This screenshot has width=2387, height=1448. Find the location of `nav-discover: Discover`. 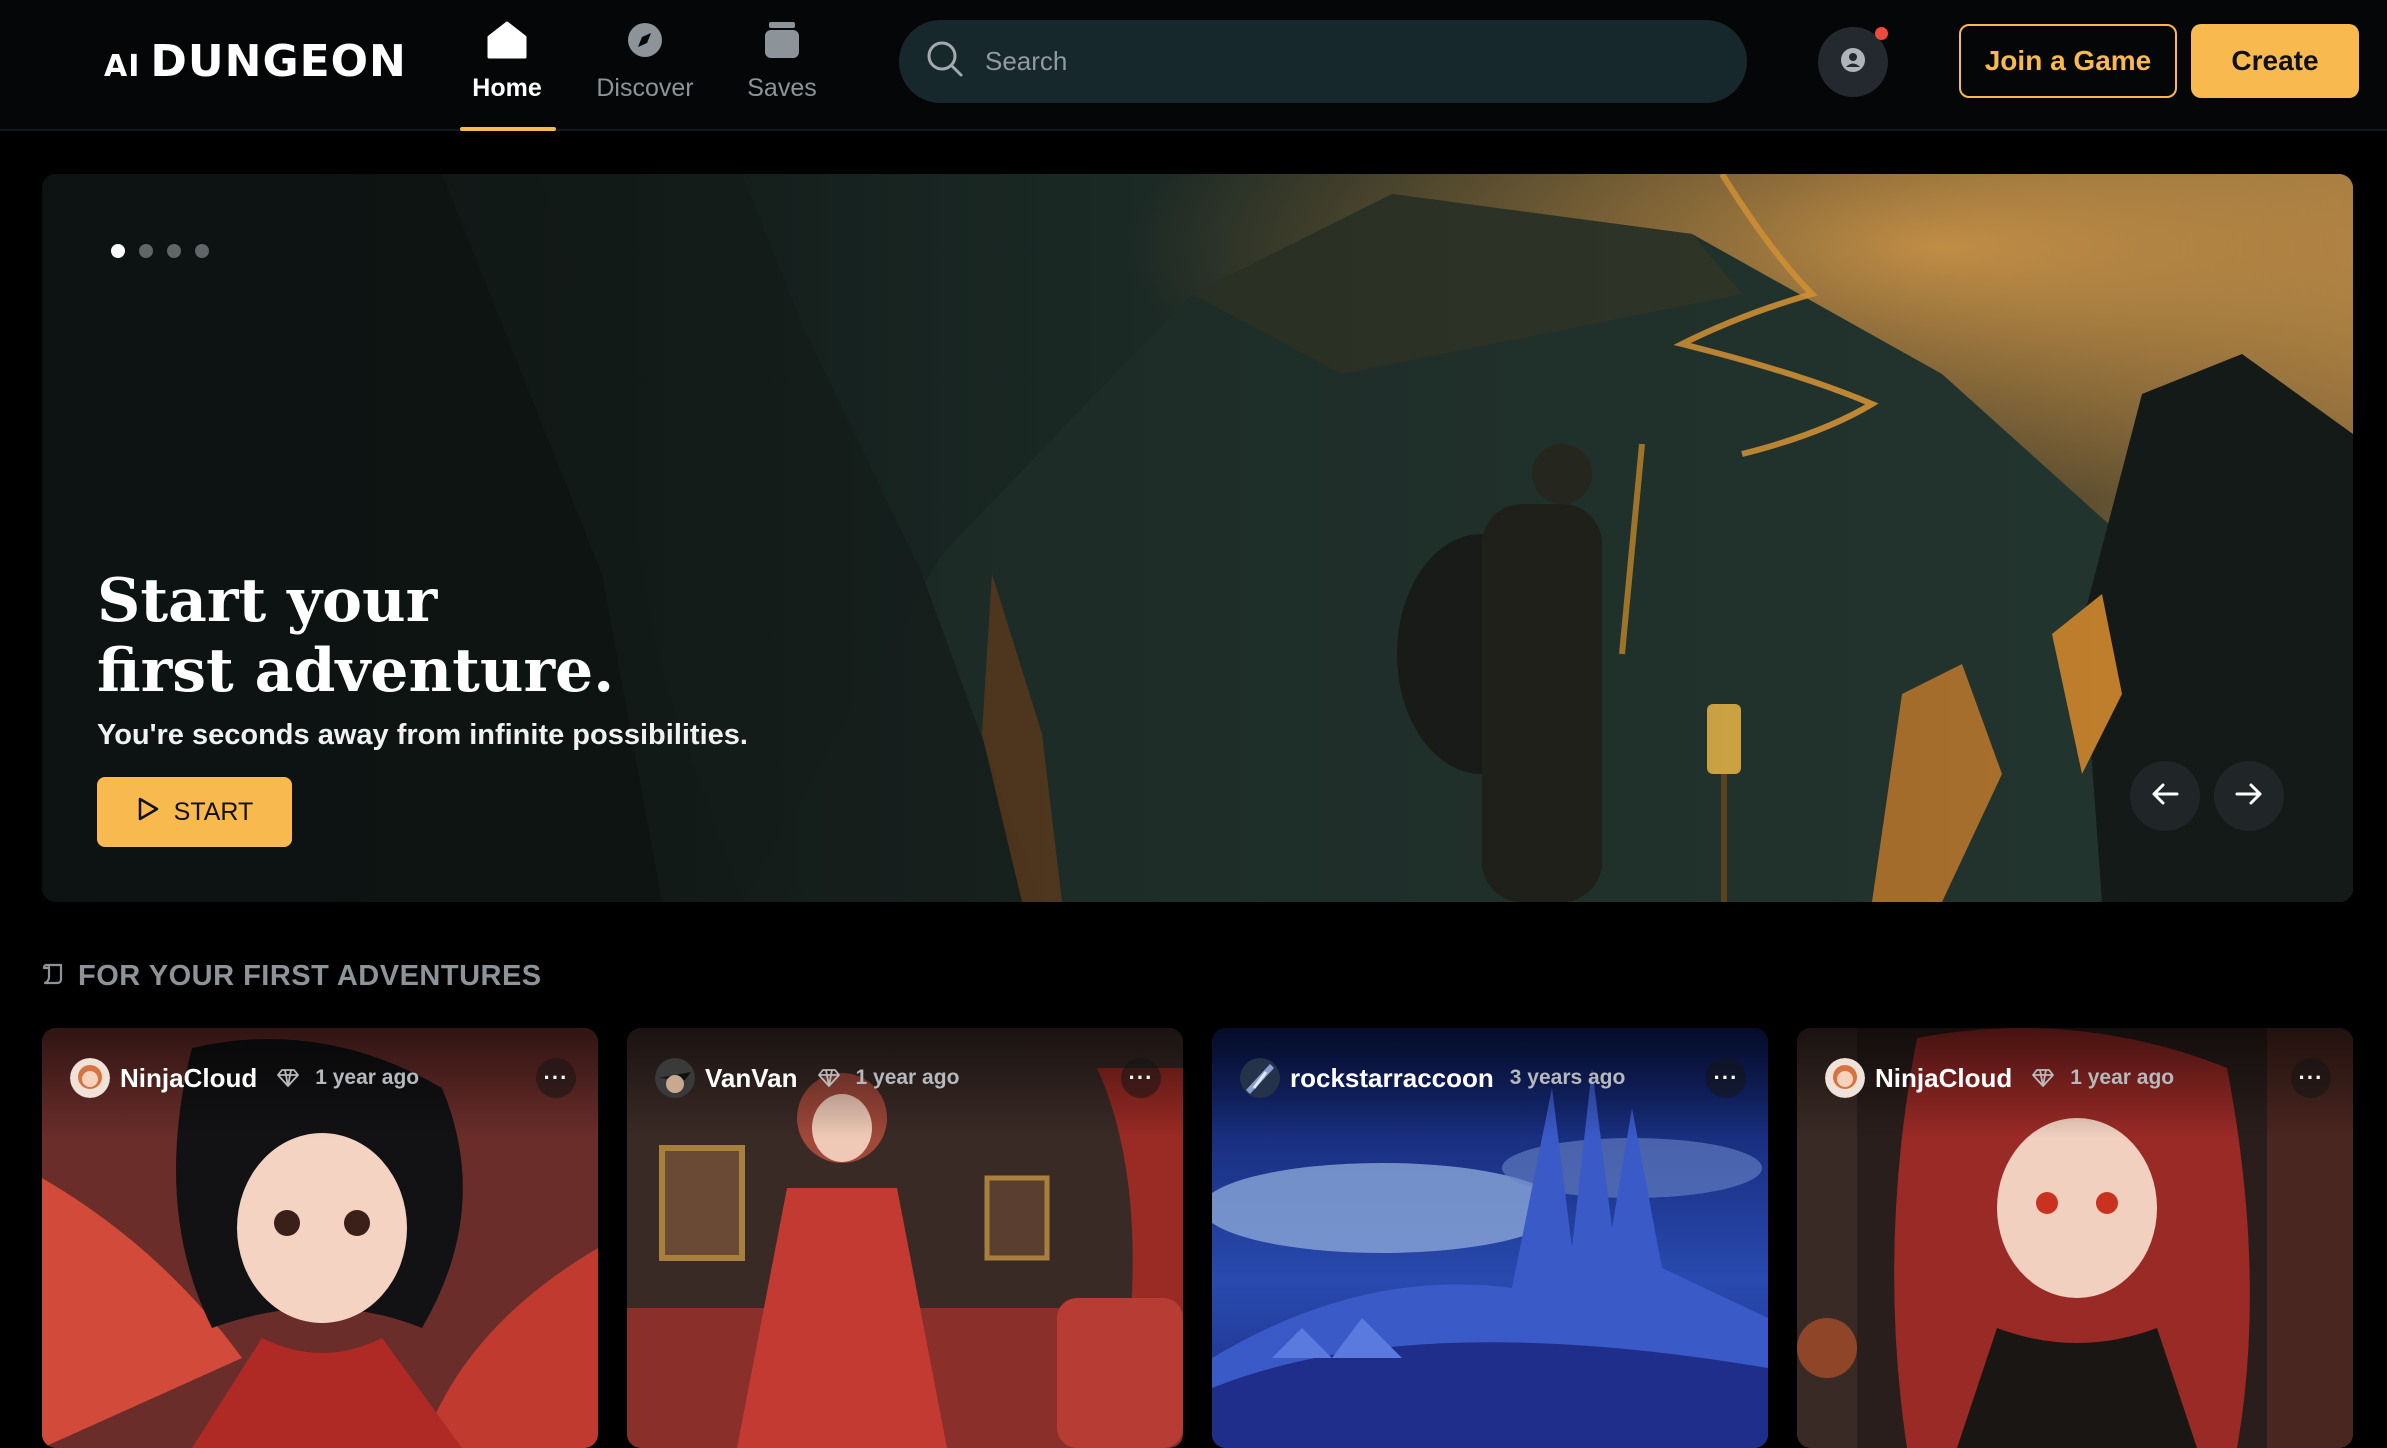

nav-discover: Discover is located at coordinates (645, 73).